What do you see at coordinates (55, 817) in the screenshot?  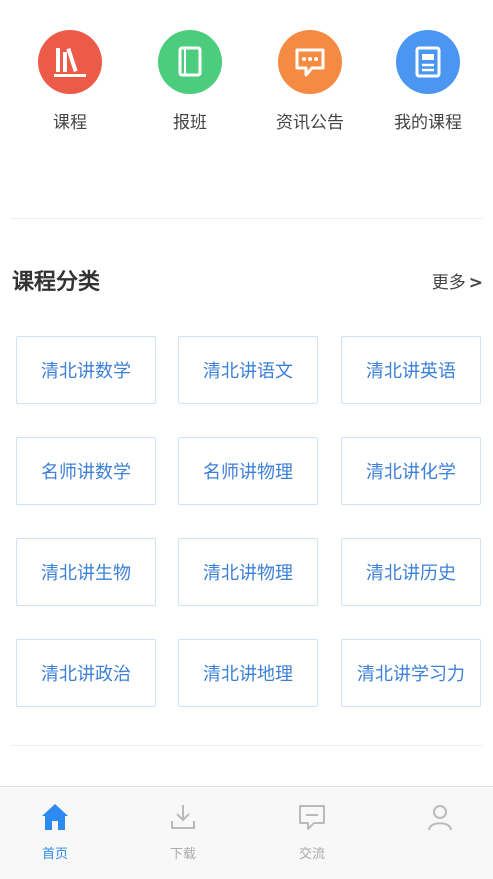 I see `home-icon` at bounding box center [55, 817].